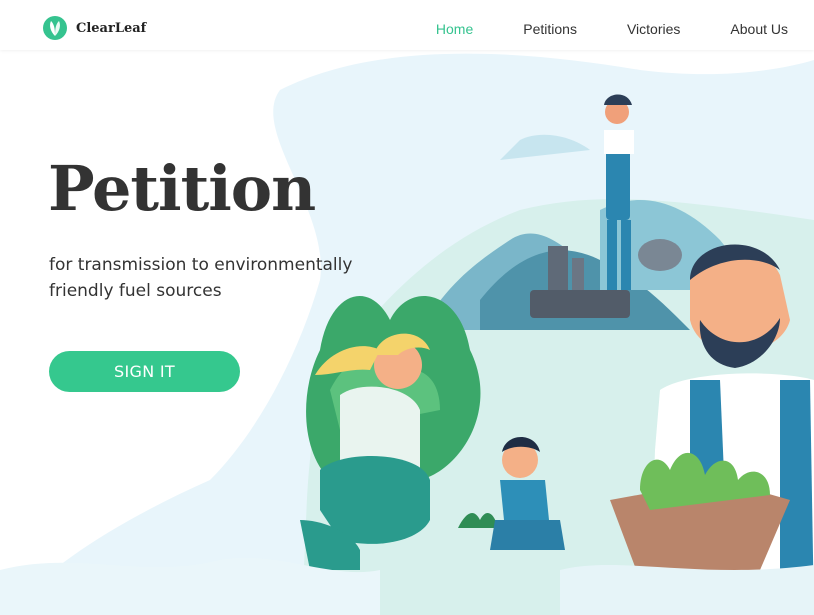 The image size is (814, 615). I want to click on sign-it-button: SIGN IT, so click(144, 371).